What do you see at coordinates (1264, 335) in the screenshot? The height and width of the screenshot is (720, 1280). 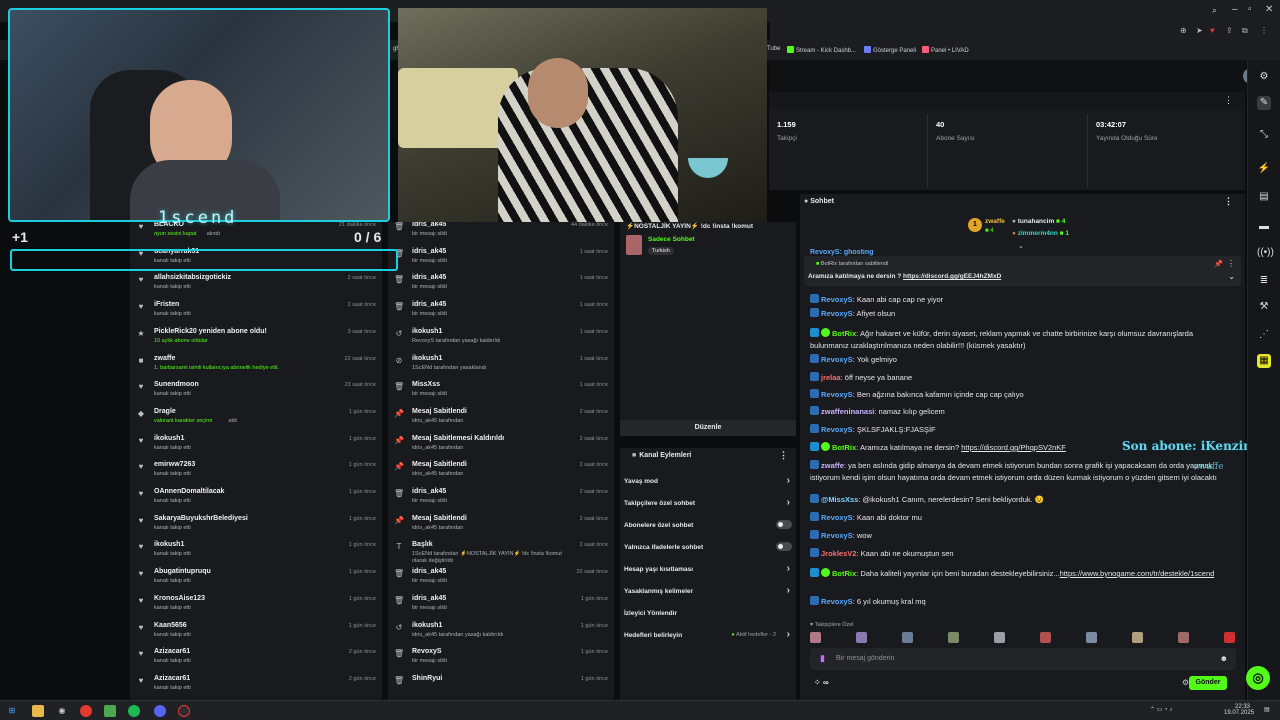 I see `share-icon: ⋰` at bounding box center [1264, 335].